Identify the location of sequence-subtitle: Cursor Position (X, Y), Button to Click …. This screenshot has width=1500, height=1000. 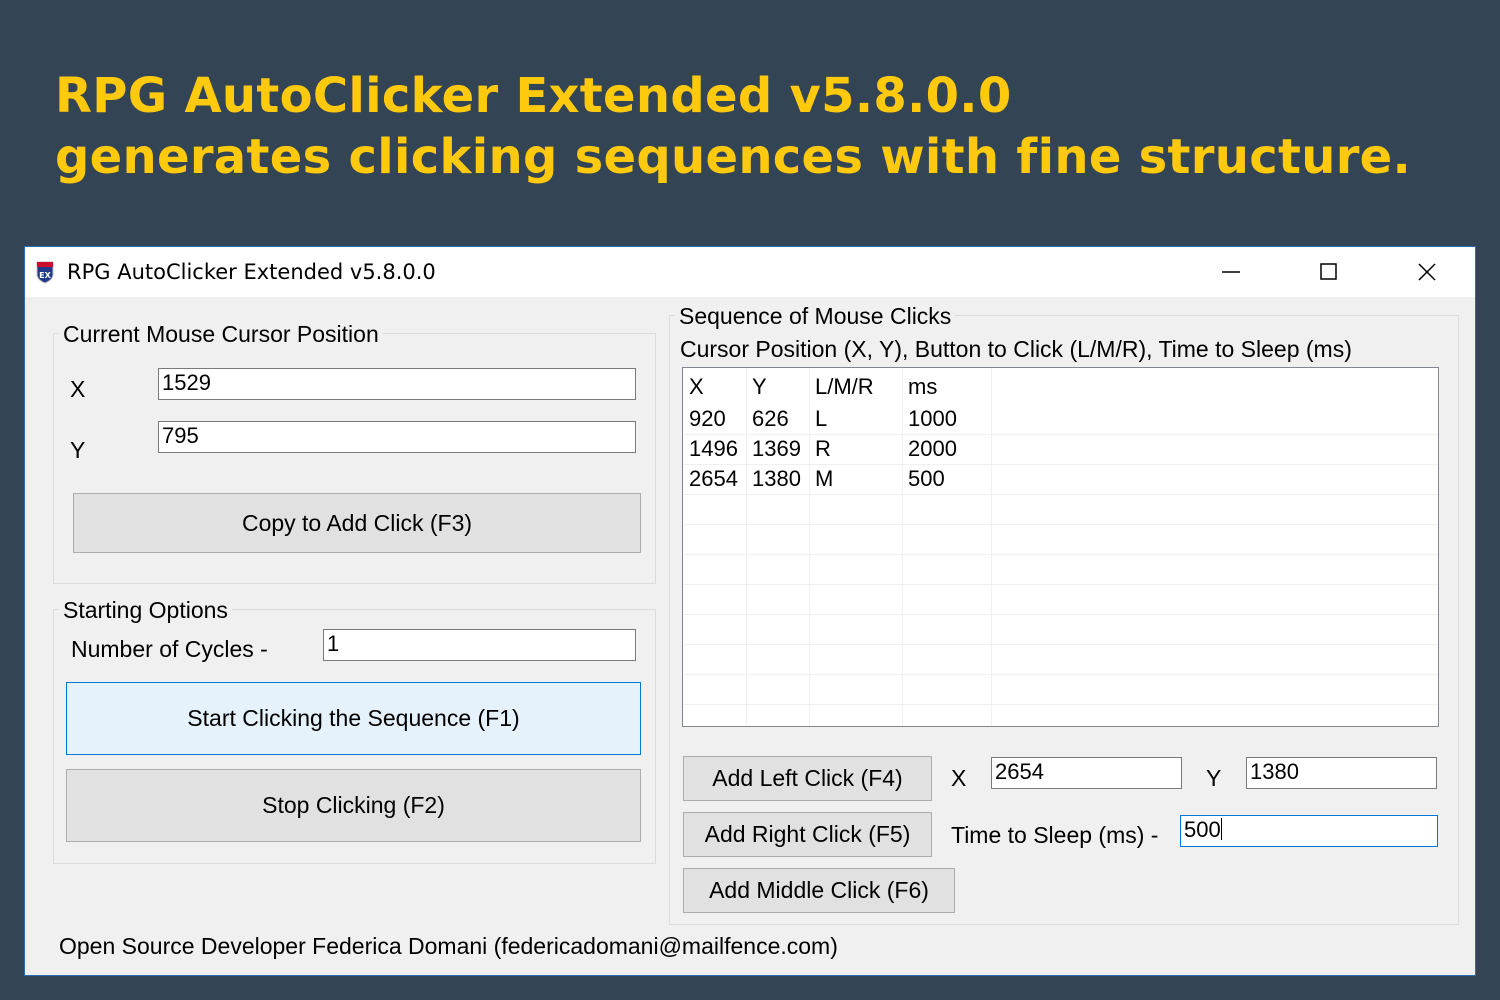
(1016, 349).